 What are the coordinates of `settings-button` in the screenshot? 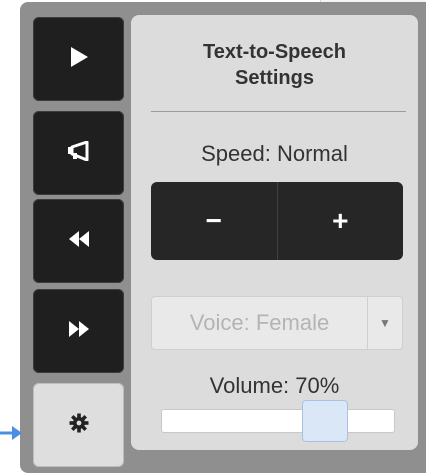 It's located at (78, 425).